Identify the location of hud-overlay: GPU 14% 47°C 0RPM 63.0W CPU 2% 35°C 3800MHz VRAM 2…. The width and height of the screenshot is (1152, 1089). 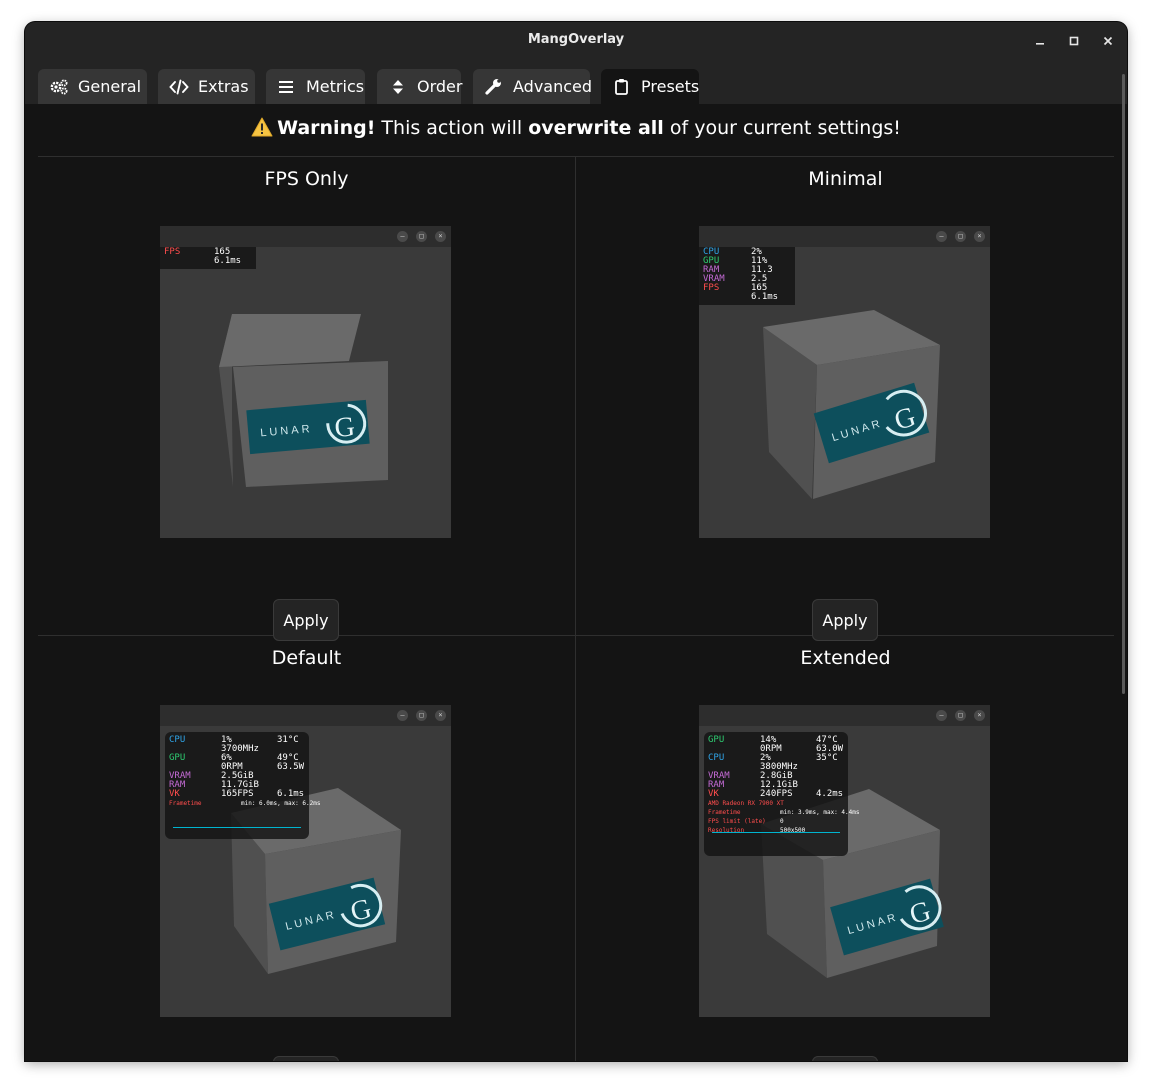
(781, 794).